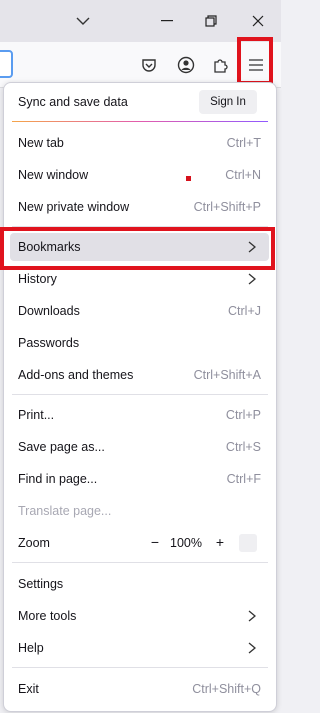 Image resolution: width=320 pixels, height=713 pixels. Describe the element at coordinates (41, 143) in the screenshot. I see `menu-item-label: New tab` at that location.